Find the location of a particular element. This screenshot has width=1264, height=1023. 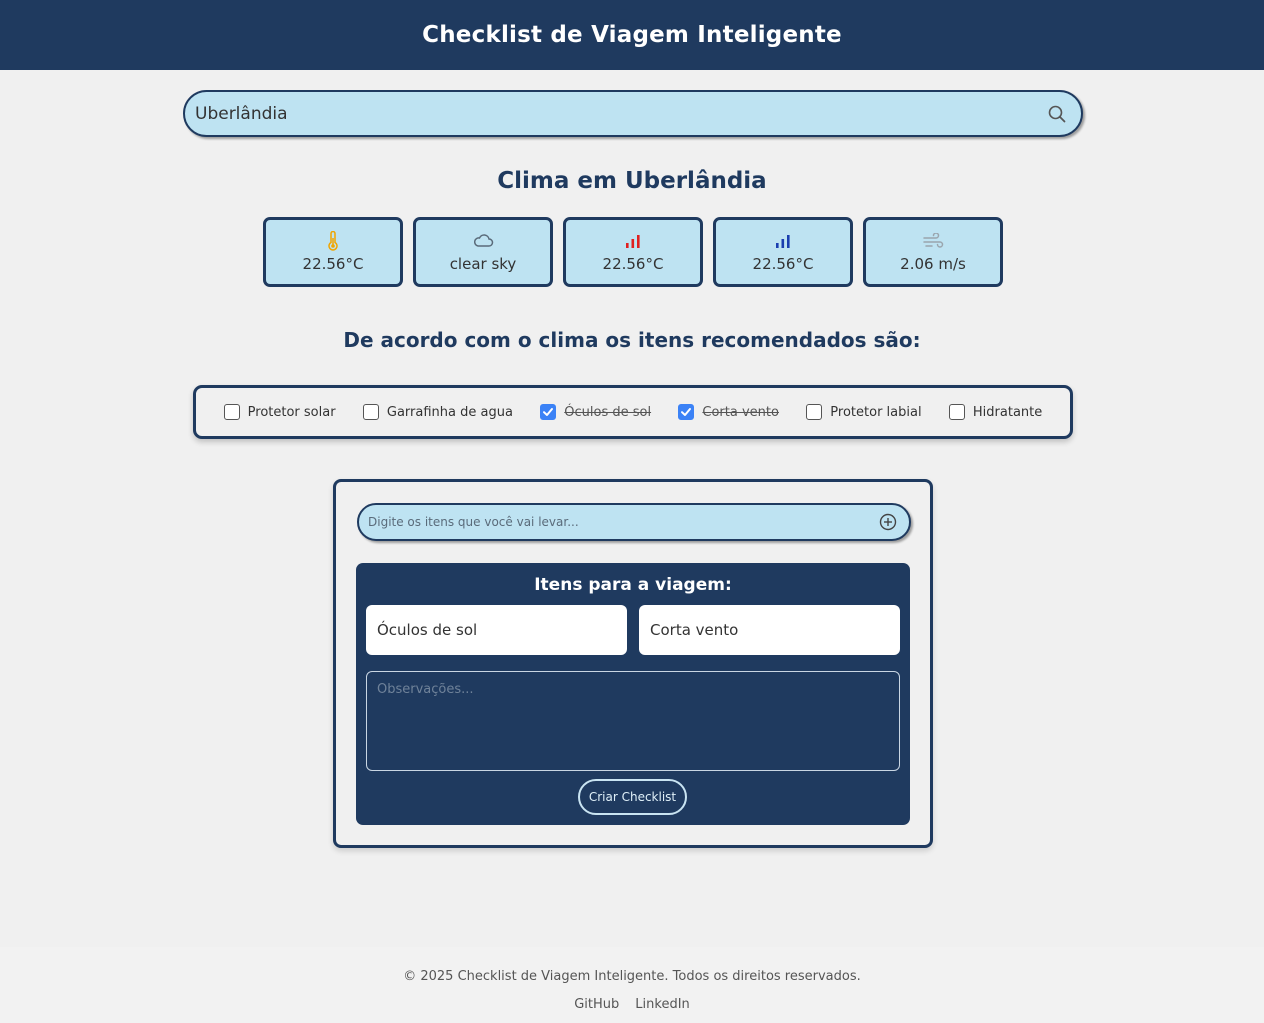

recommendation-item-corta-vento: Corta vento is located at coordinates (728, 412).